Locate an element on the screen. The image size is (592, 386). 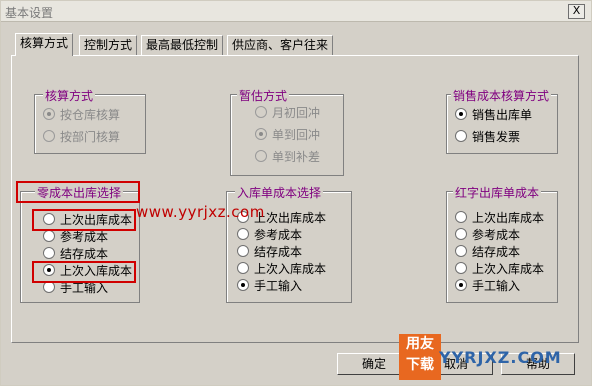
tab-max-min-control: 最高最低控制 is located at coordinates (182, 45).